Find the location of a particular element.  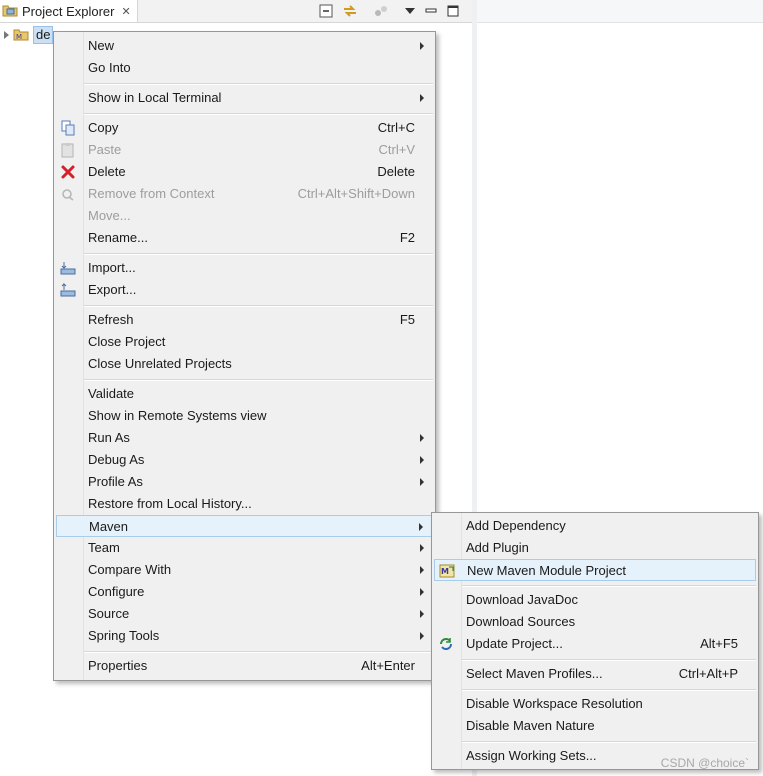

filter-icon is located at coordinates (381, 11).